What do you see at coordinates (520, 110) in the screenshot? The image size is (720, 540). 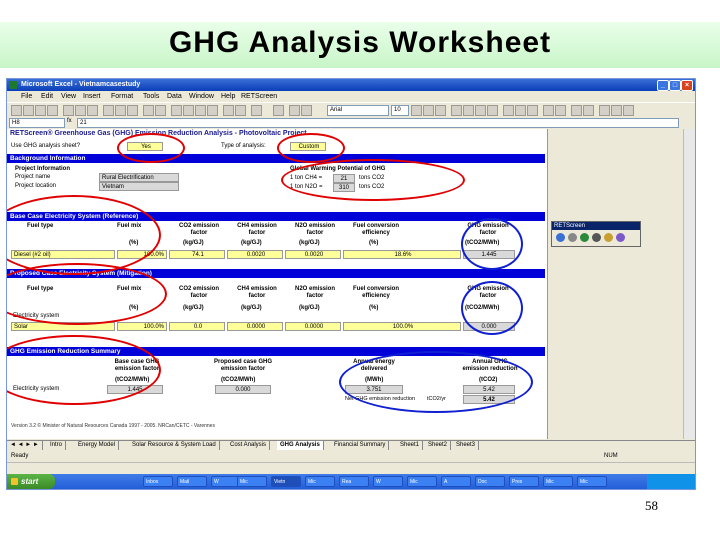 I see `percent-icon` at bounding box center [520, 110].